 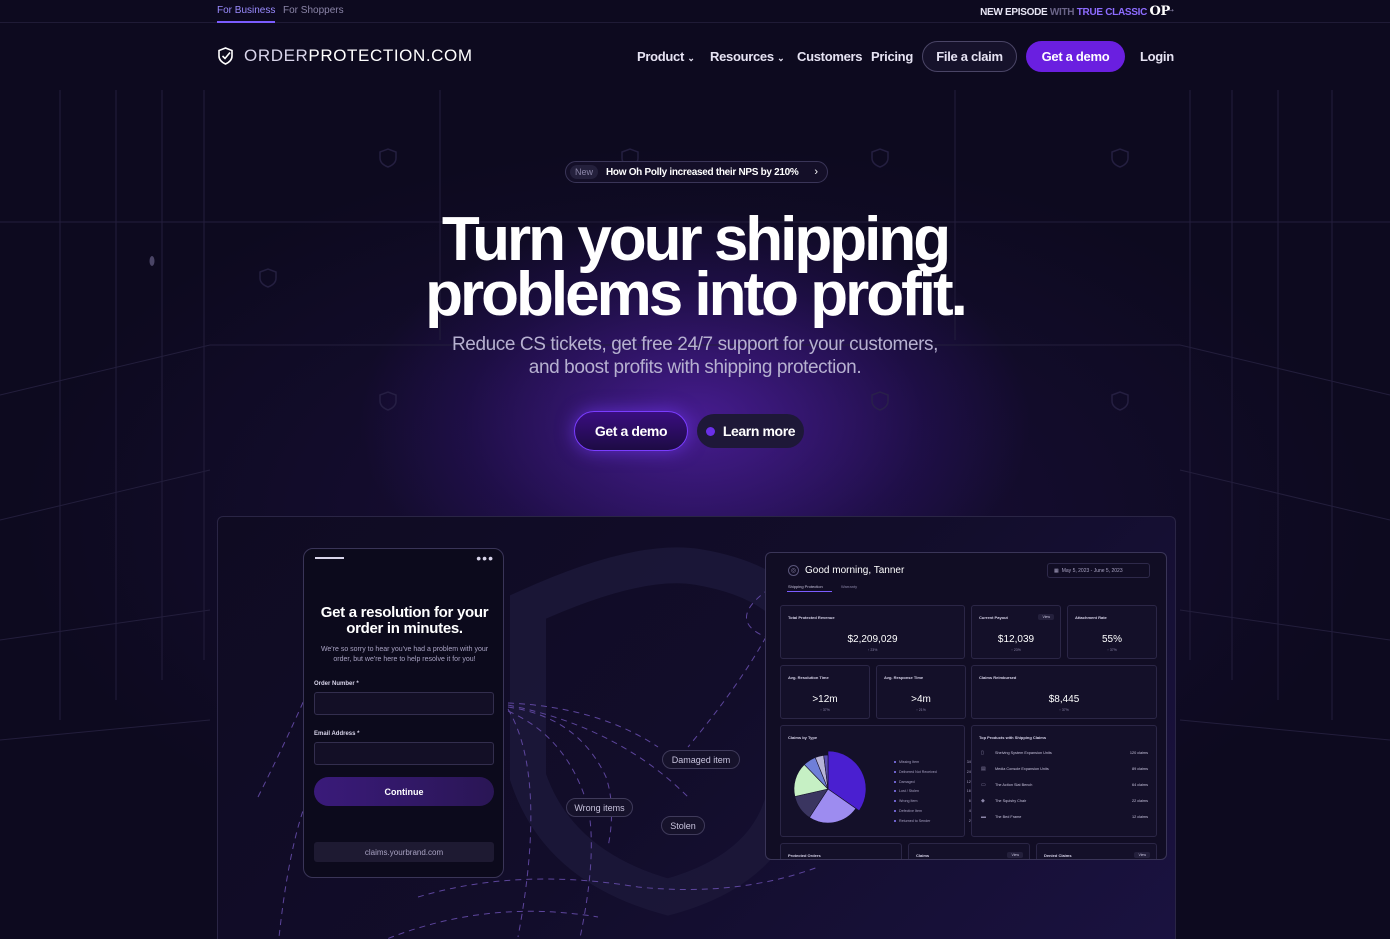 What do you see at coordinates (1016, 632) in the screenshot?
I see `metric-card-current-payout: Current Payout View $12,039 ↑ 23%` at bounding box center [1016, 632].